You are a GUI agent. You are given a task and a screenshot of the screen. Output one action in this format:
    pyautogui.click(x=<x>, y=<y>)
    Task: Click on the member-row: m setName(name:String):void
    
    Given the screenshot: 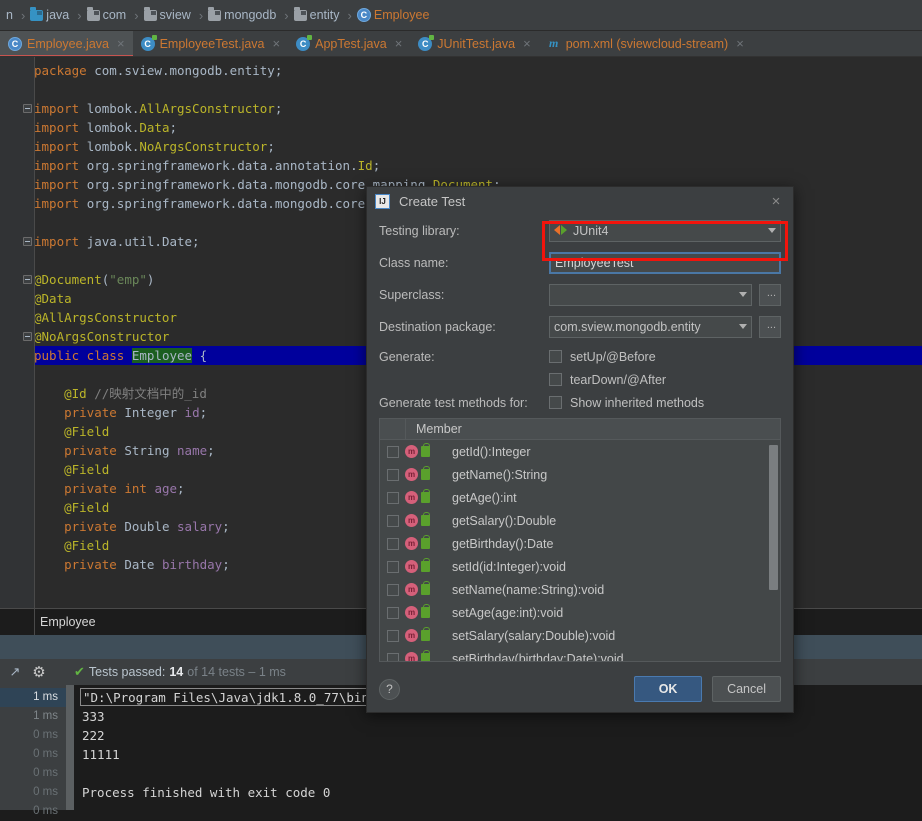 What is the action you would take?
    pyautogui.click(x=580, y=589)
    